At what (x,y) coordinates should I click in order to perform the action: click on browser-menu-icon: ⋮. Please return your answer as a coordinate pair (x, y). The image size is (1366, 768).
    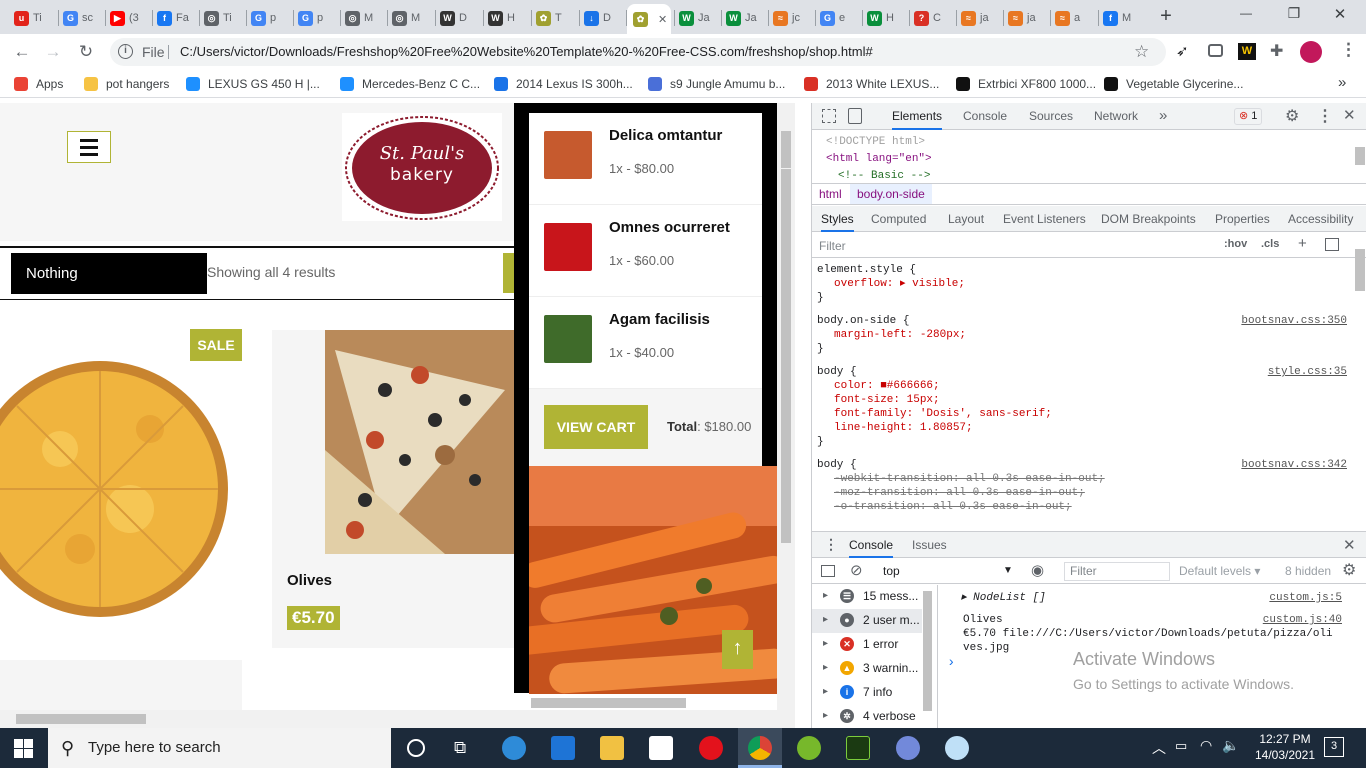
    Looking at the image, I should click on (1348, 50).